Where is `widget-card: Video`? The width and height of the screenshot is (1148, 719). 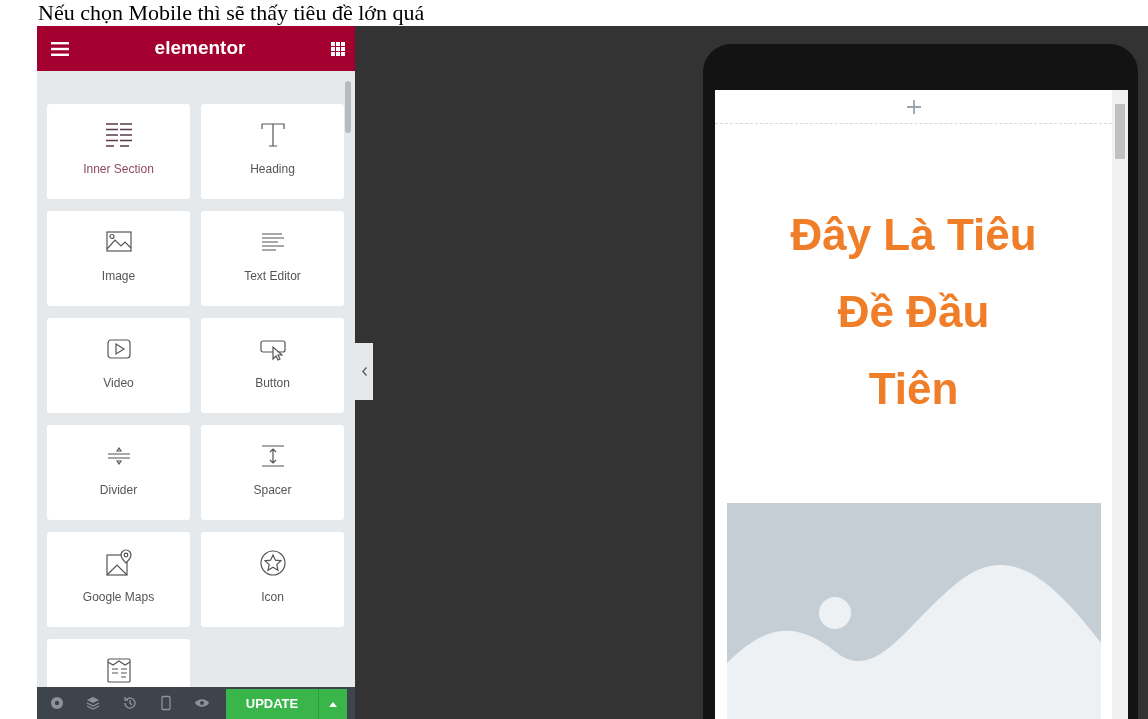 widget-card: Video is located at coordinates (118, 365).